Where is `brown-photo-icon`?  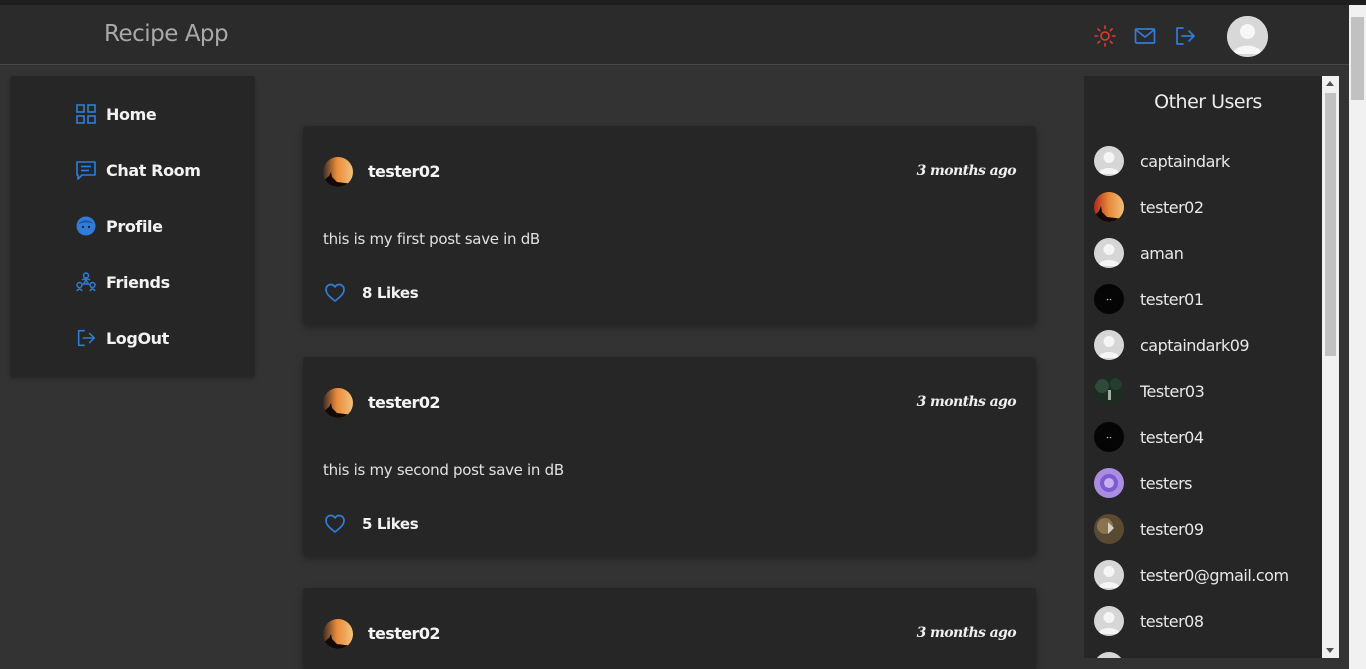 brown-photo-icon is located at coordinates (1109, 529).